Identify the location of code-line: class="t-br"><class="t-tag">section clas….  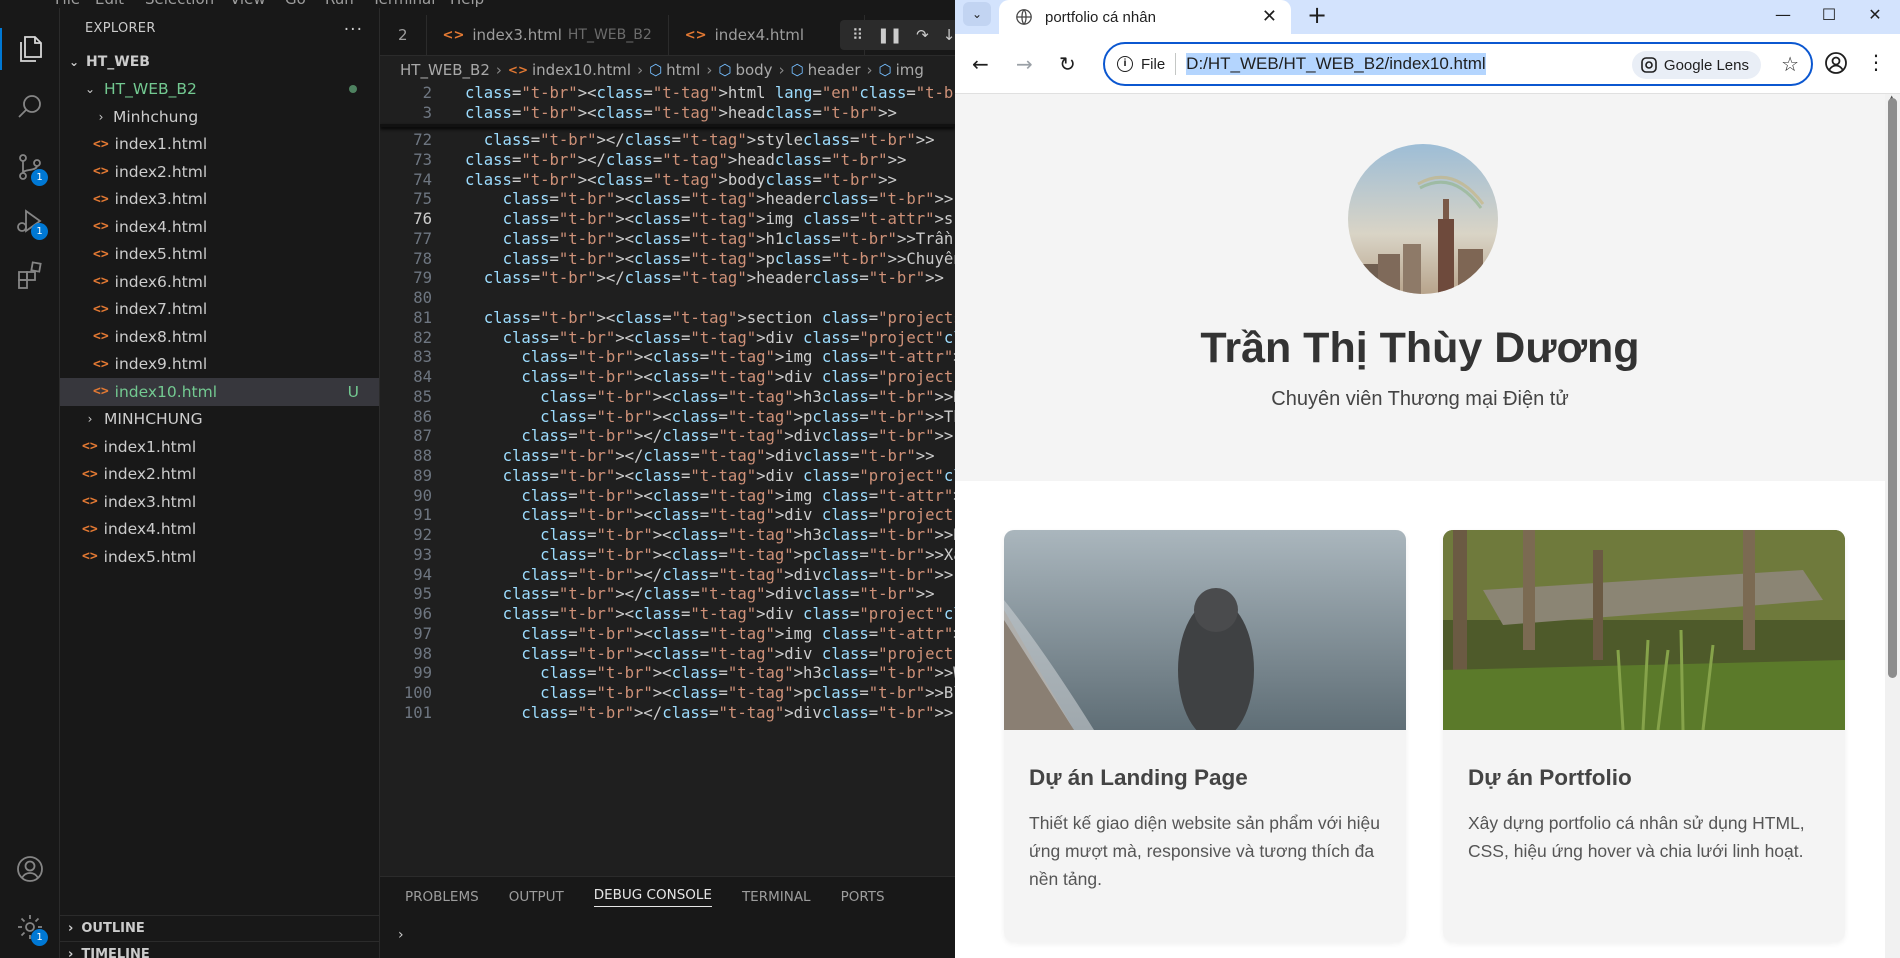
(710, 318).